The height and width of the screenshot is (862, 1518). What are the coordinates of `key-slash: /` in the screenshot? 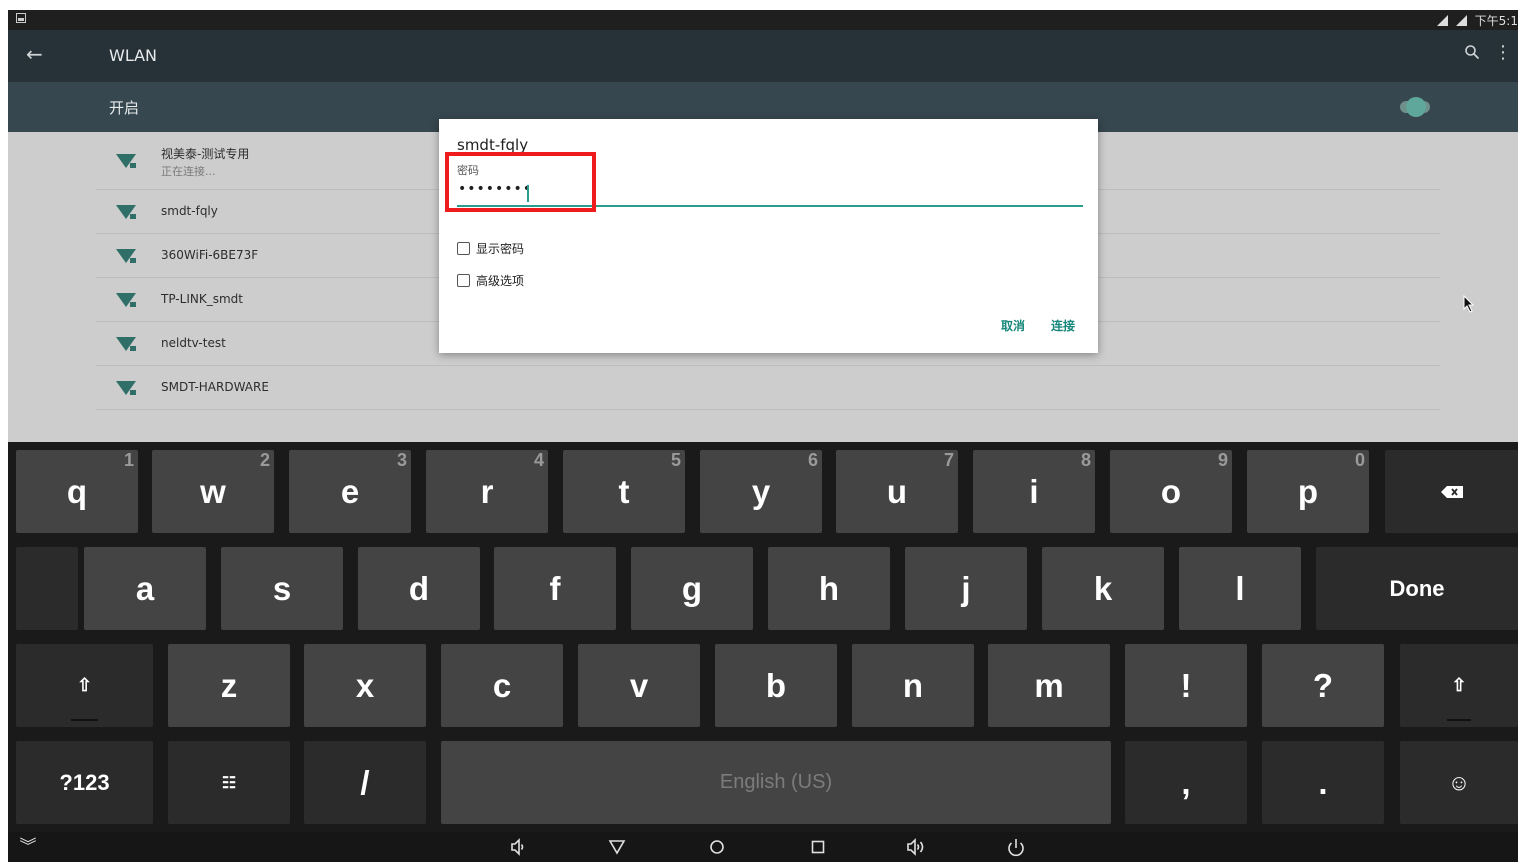 It's located at (365, 782).